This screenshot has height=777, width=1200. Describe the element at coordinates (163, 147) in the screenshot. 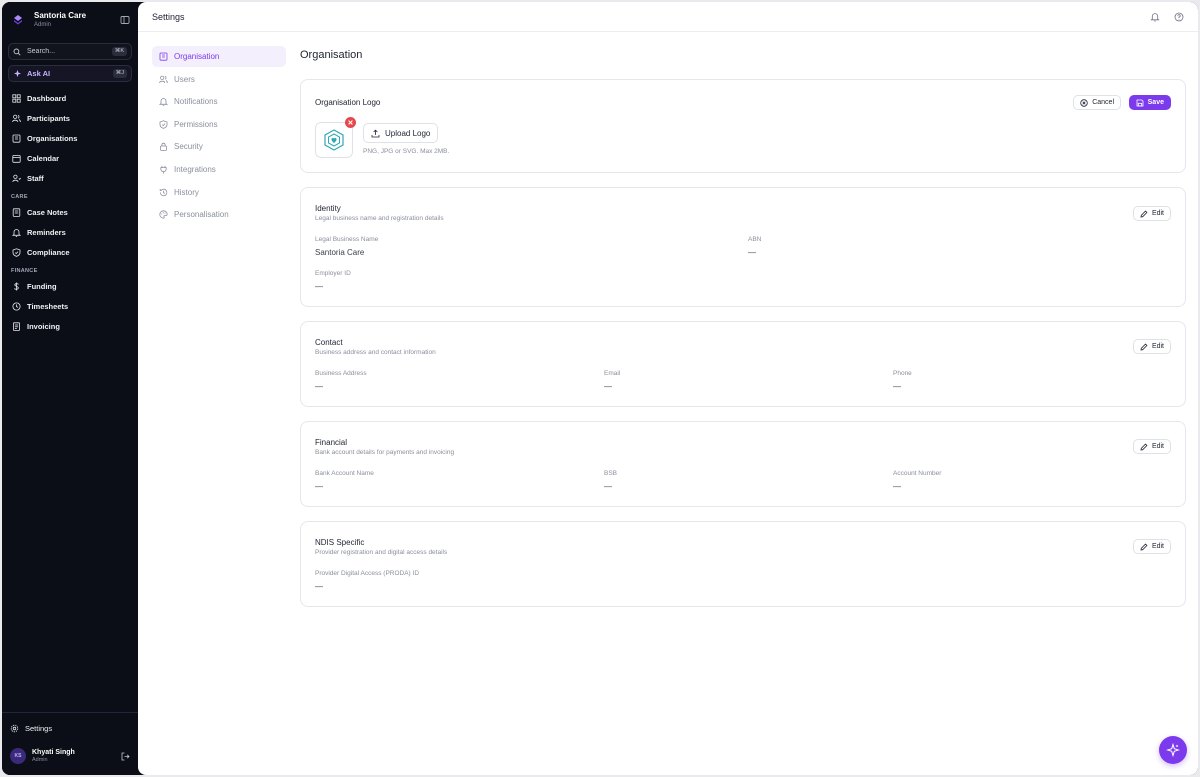

I see `lock-icon` at that location.